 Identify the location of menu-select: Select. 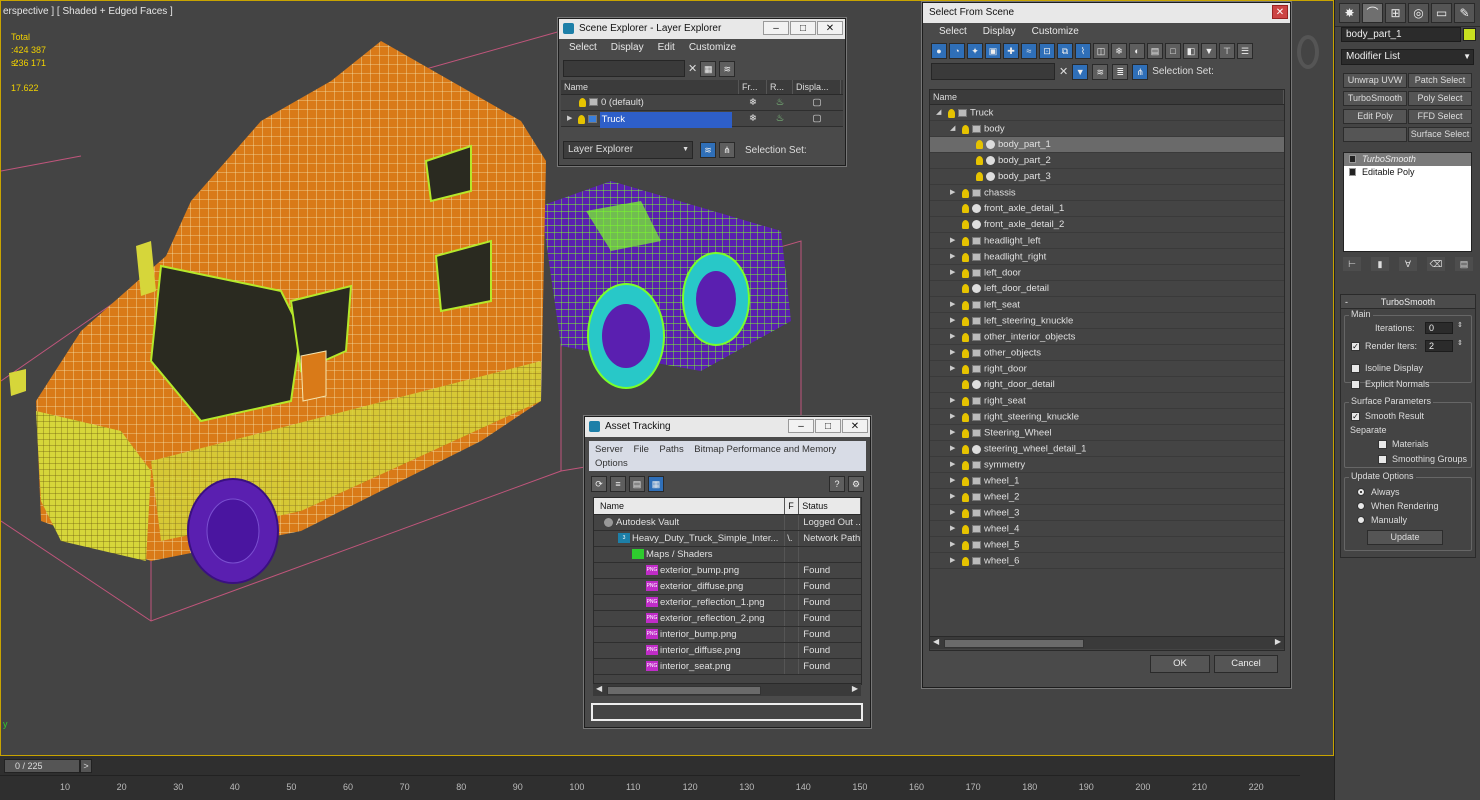
(583, 48).